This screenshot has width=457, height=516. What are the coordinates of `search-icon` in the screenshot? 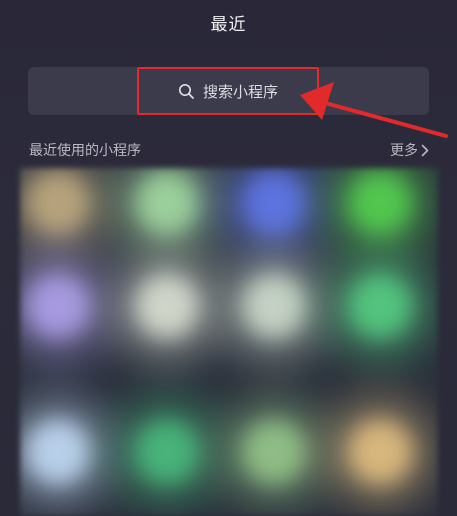 It's located at (186, 91).